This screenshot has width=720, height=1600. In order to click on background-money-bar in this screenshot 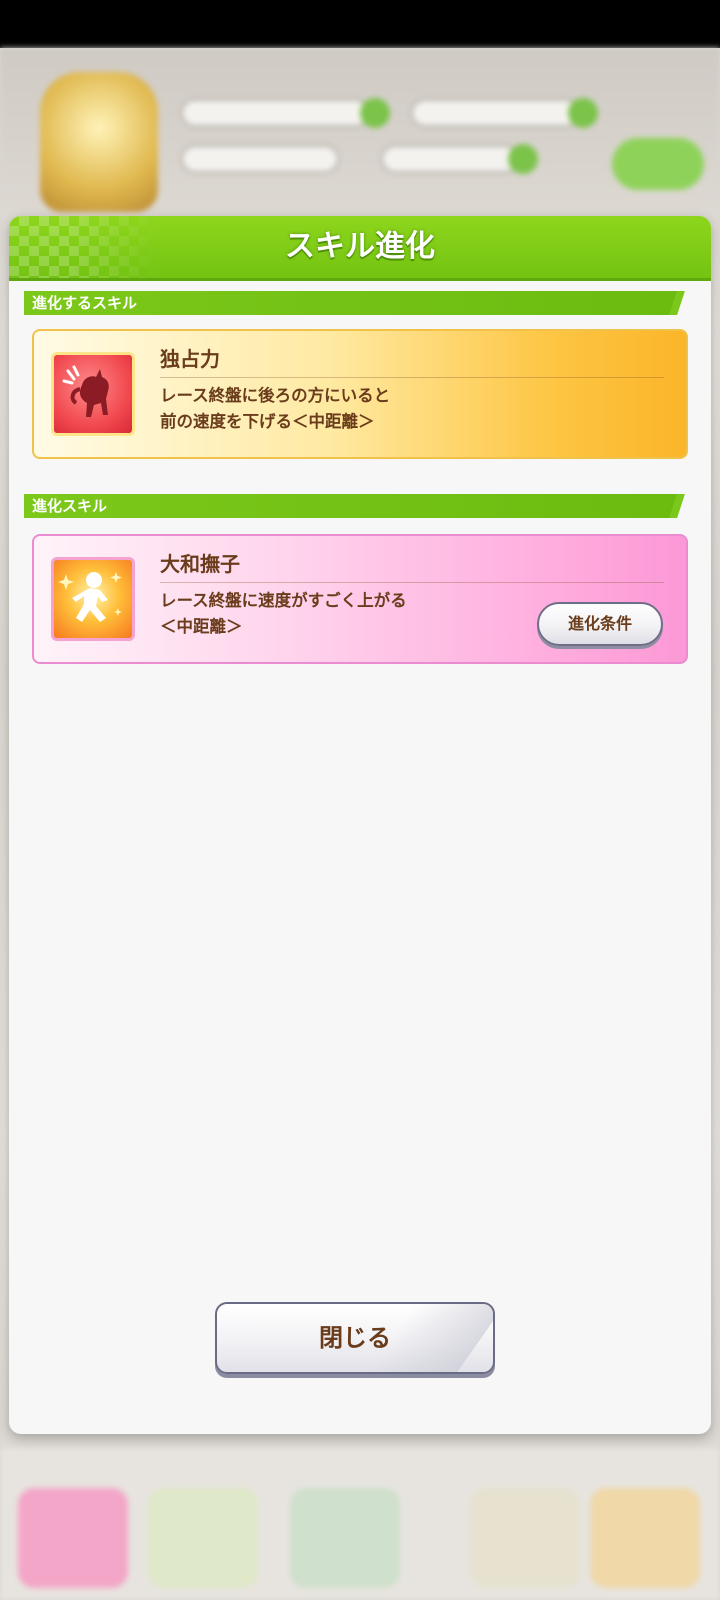, I will do `click(260, 159)`.